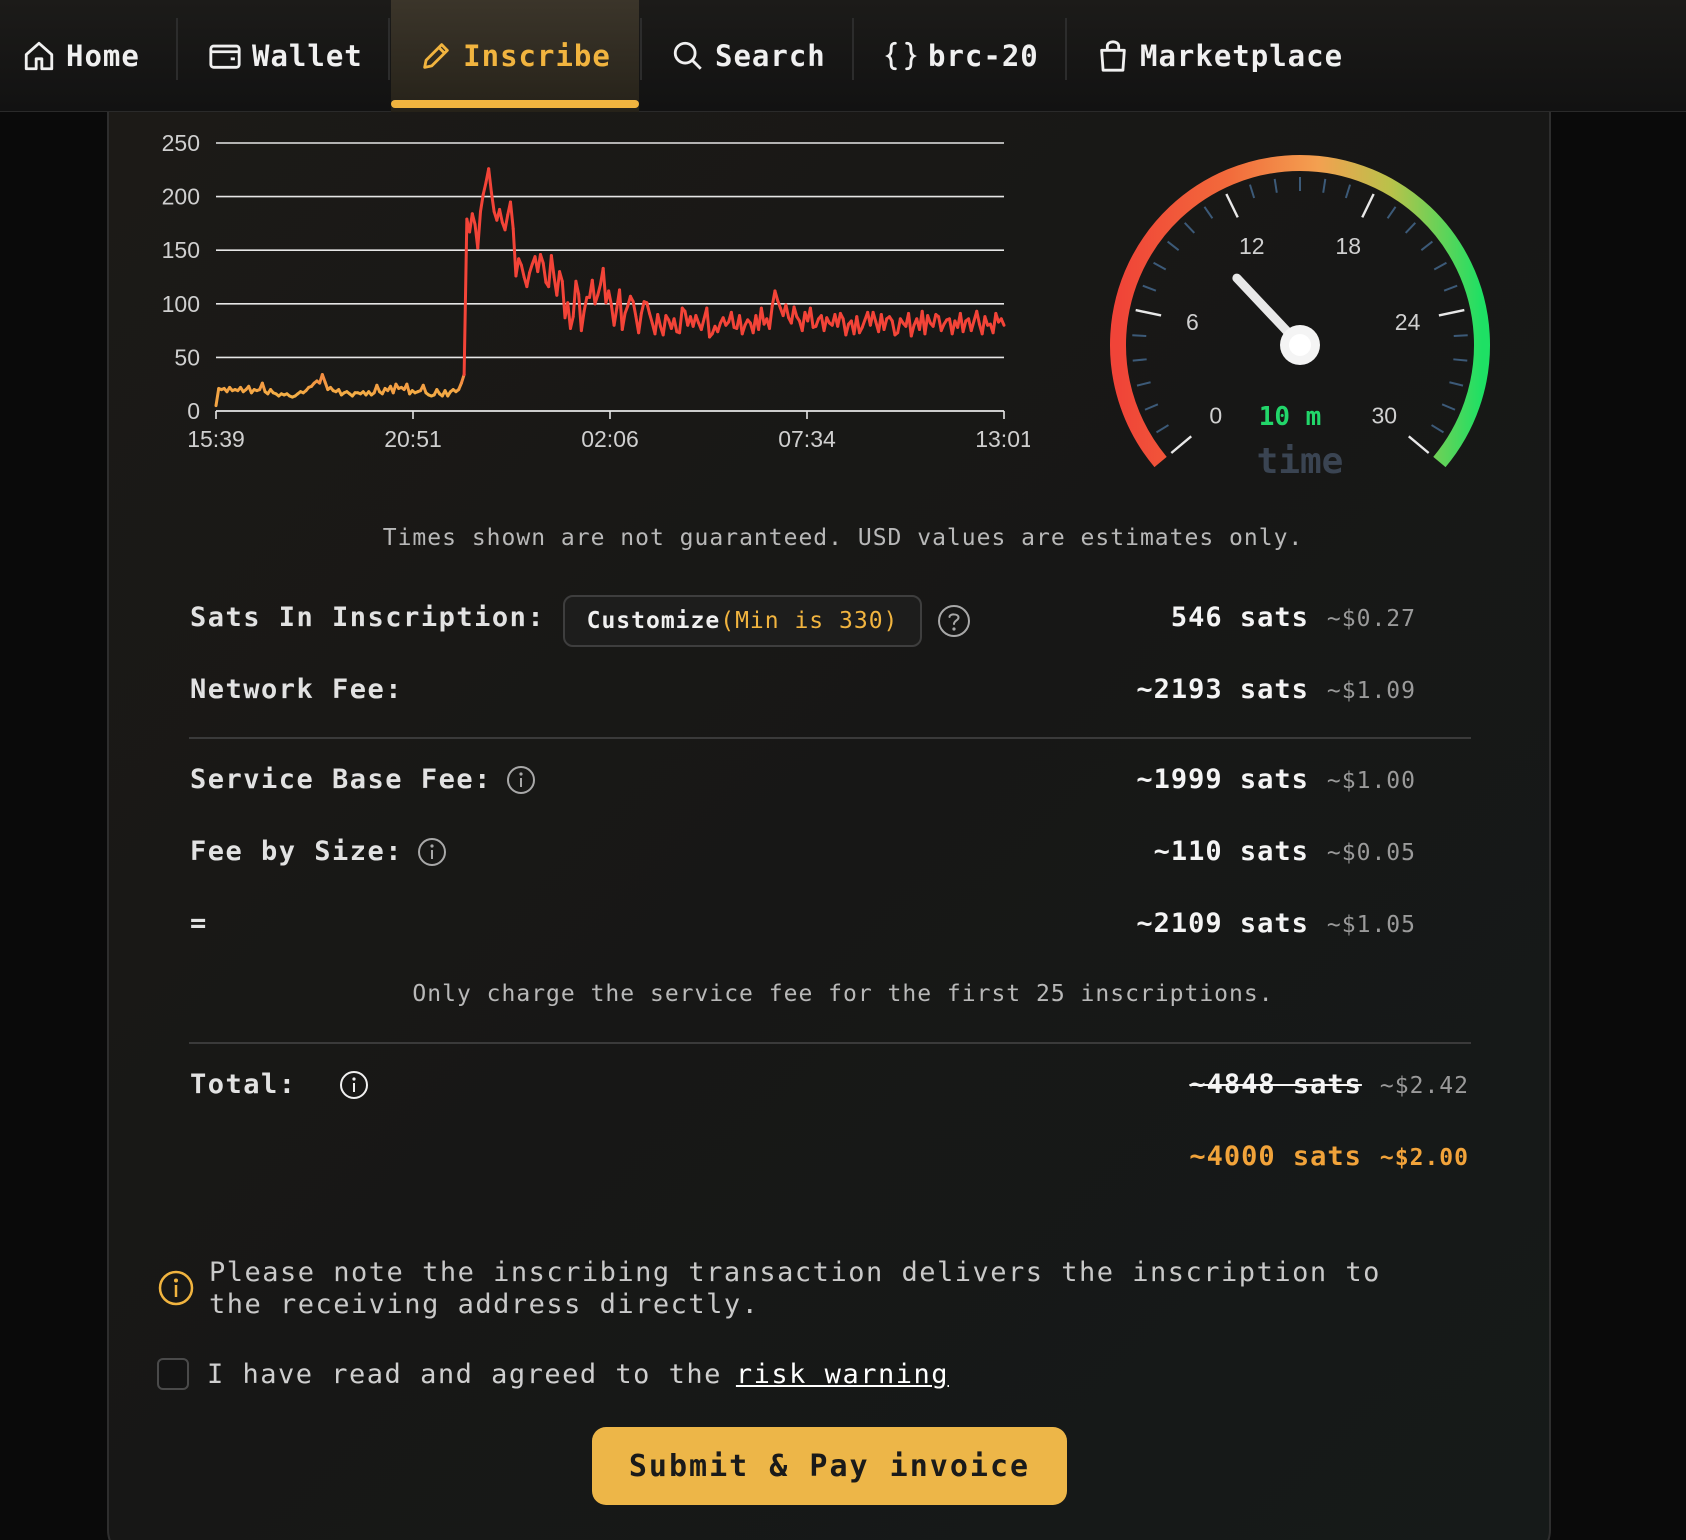 This screenshot has width=1686, height=1540. I want to click on network-fee-amount: ~2193 sats, so click(1222, 689).